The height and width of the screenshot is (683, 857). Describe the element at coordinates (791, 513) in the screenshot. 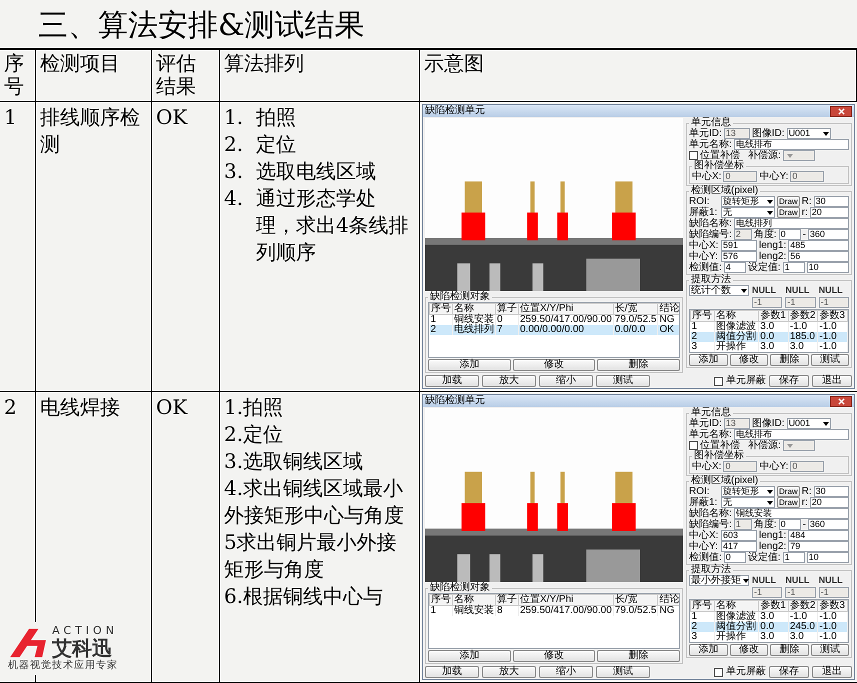

I see `text-field: 铜线安装` at that location.